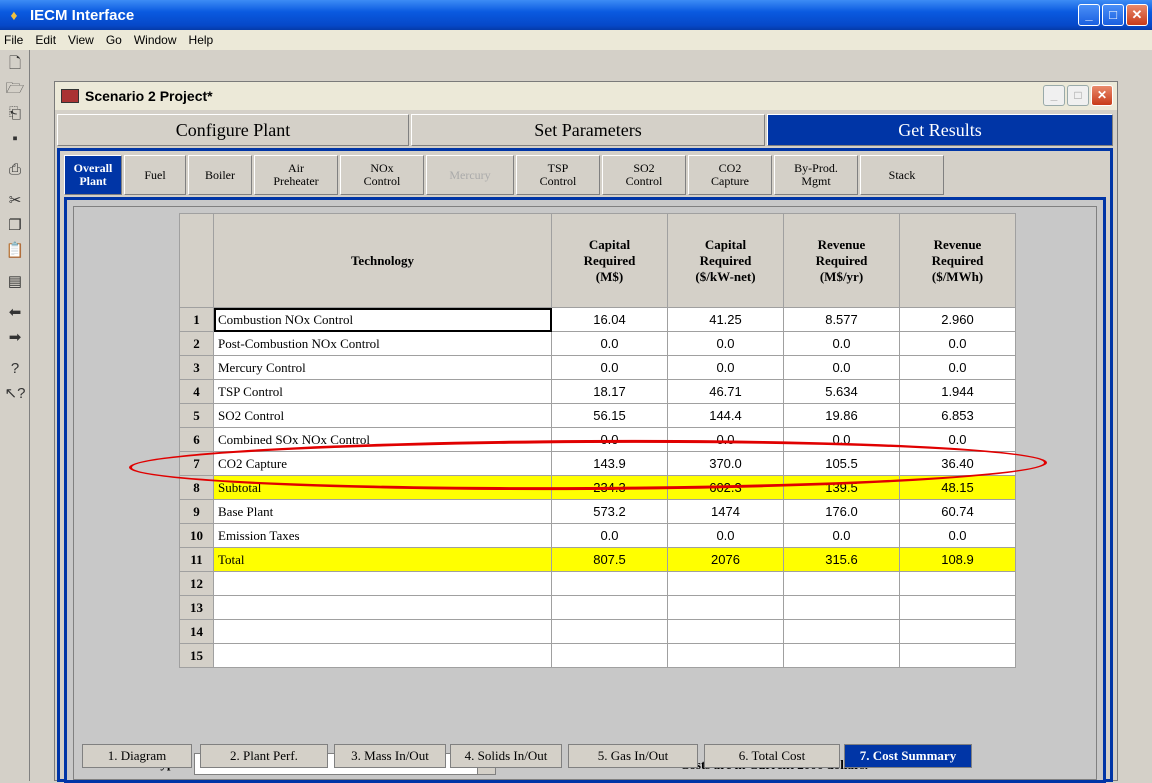 This screenshot has height=783, width=1152. Describe the element at coordinates (15, 282) in the screenshot. I see `properties-icon: ▤` at that location.